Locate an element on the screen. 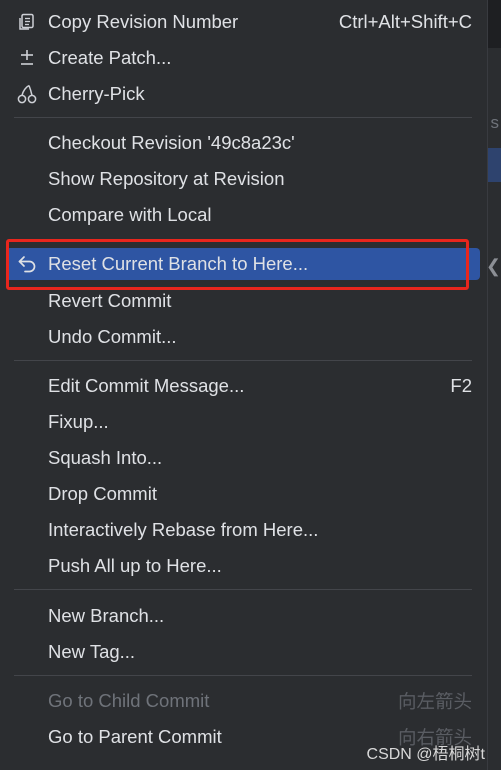 The height and width of the screenshot is (770, 501). plus-minus-icon is located at coordinates (27, 58).